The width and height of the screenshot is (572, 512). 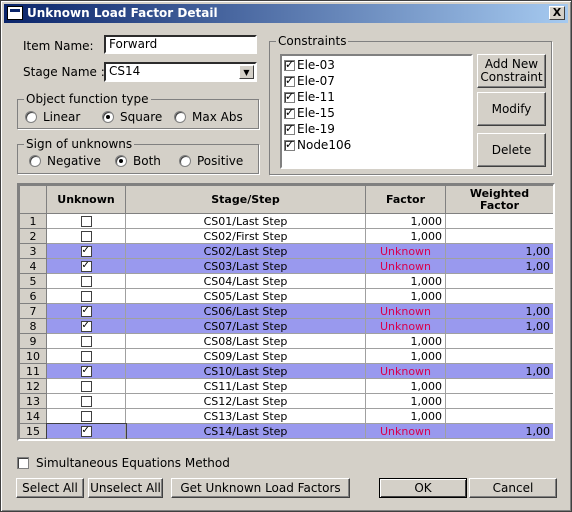 I want to click on row-number: 3, so click(x=33, y=251).